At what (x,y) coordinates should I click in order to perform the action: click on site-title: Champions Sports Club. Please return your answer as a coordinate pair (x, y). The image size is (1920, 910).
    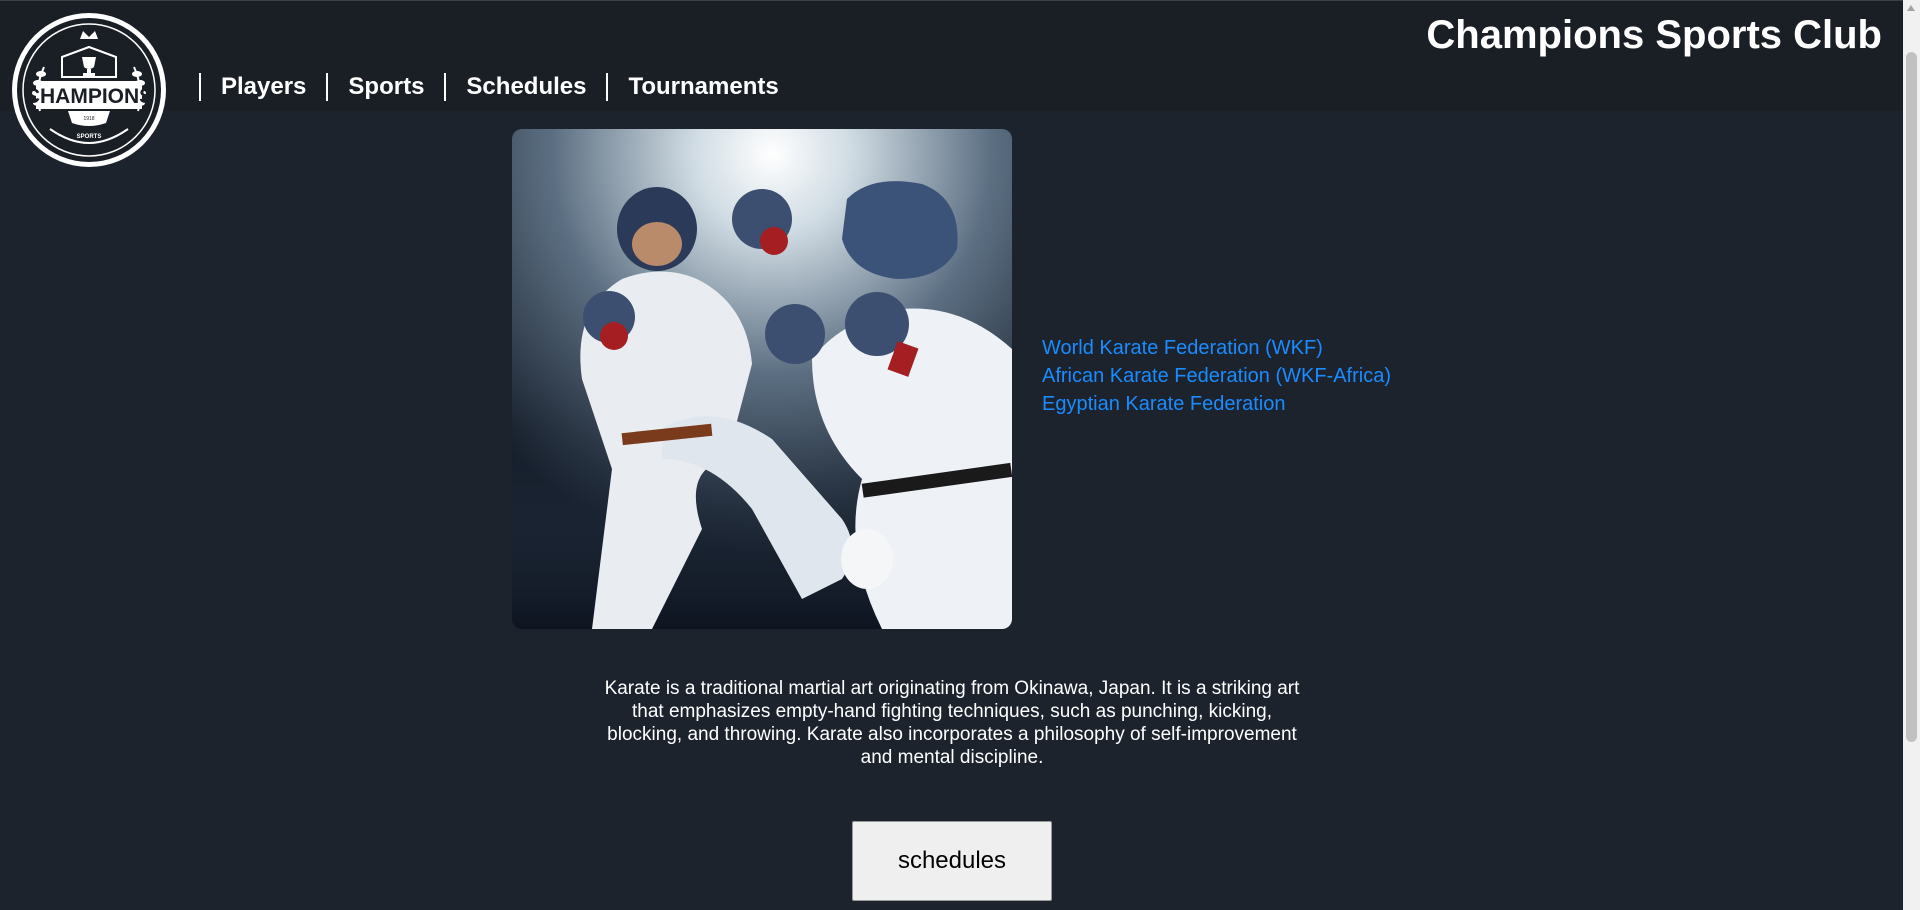
    Looking at the image, I should click on (1654, 35).